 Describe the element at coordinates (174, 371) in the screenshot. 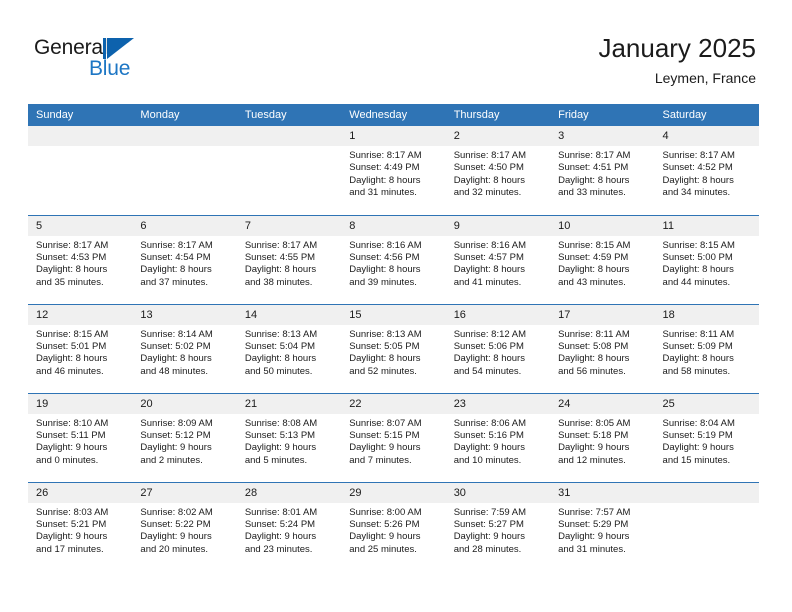

I see `daylight-text-cont: and 48 minutes.` at that location.